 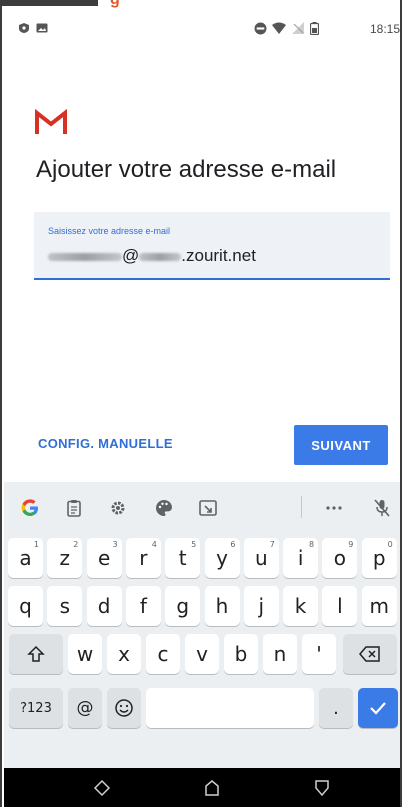 What do you see at coordinates (163, 654) in the screenshot?
I see `key-c: c` at bounding box center [163, 654].